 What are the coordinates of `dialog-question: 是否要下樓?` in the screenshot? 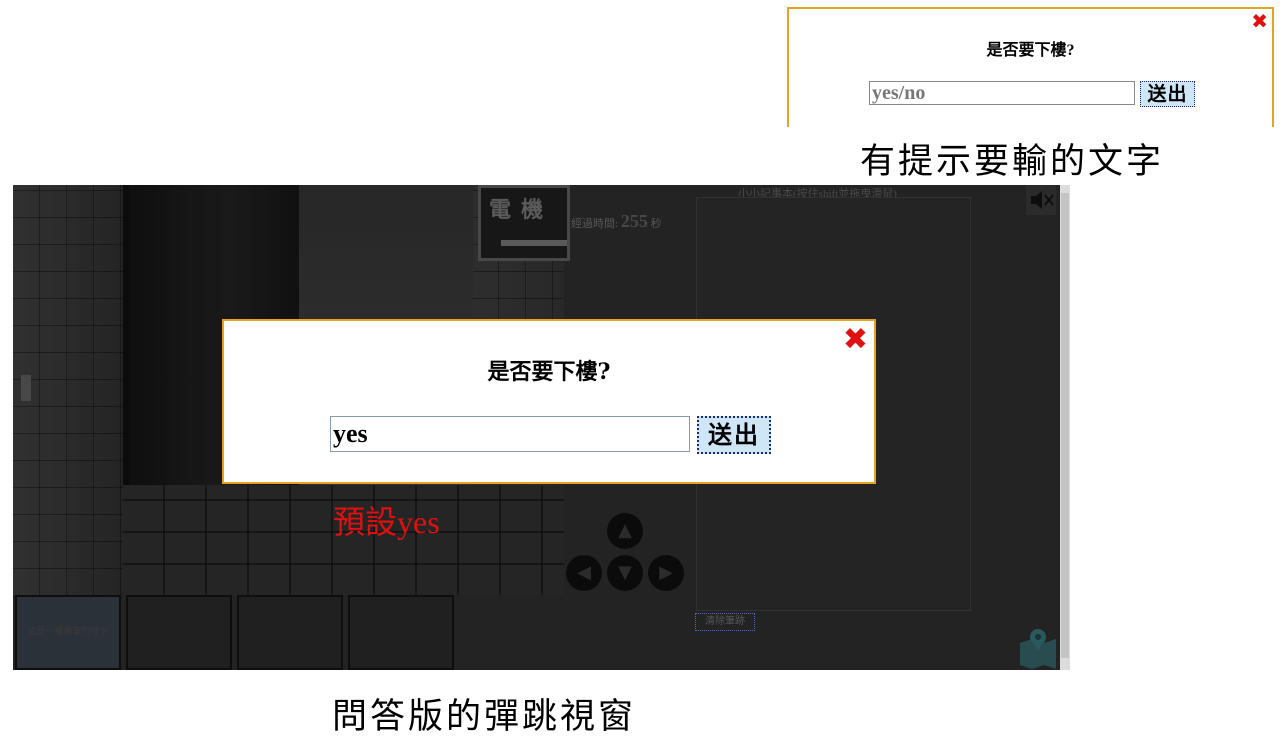 It's located at (549, 372).